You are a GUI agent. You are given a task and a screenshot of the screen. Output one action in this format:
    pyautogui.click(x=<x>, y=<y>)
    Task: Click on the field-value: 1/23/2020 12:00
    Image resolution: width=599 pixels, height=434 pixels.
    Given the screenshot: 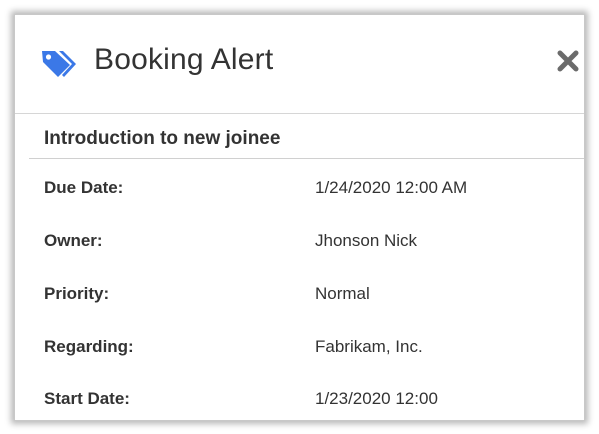 What is the action you would take?
    pyautogui.click(x=376, y=398)
    